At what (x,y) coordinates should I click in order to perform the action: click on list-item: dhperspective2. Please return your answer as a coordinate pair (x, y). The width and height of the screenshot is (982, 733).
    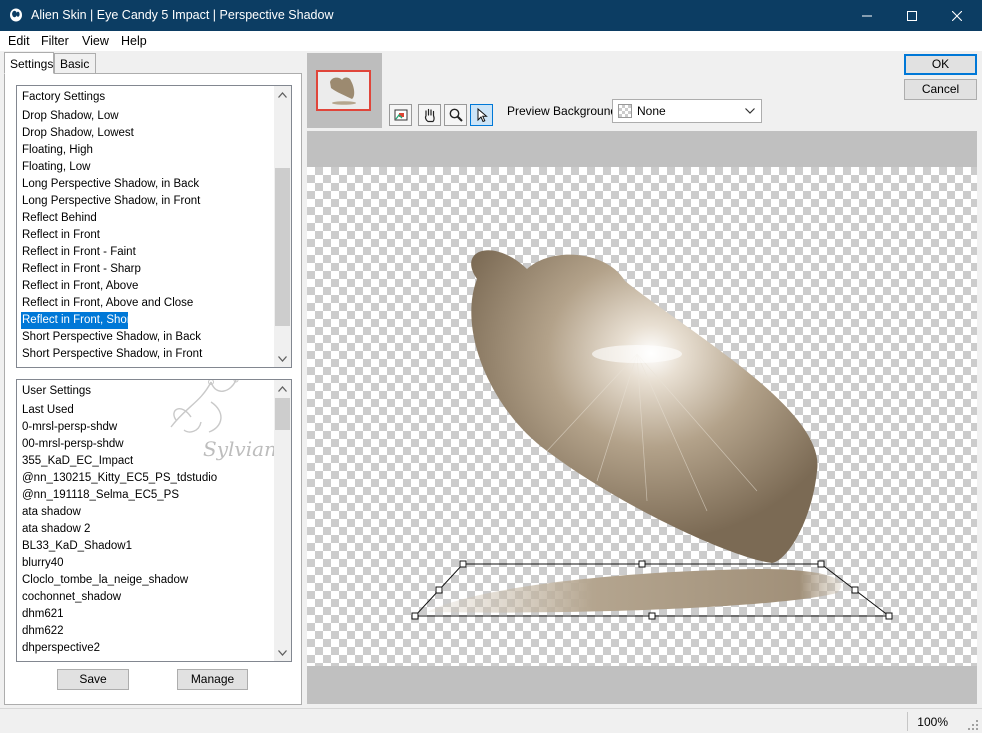
    Looking at the image, I should click on (145, 648).